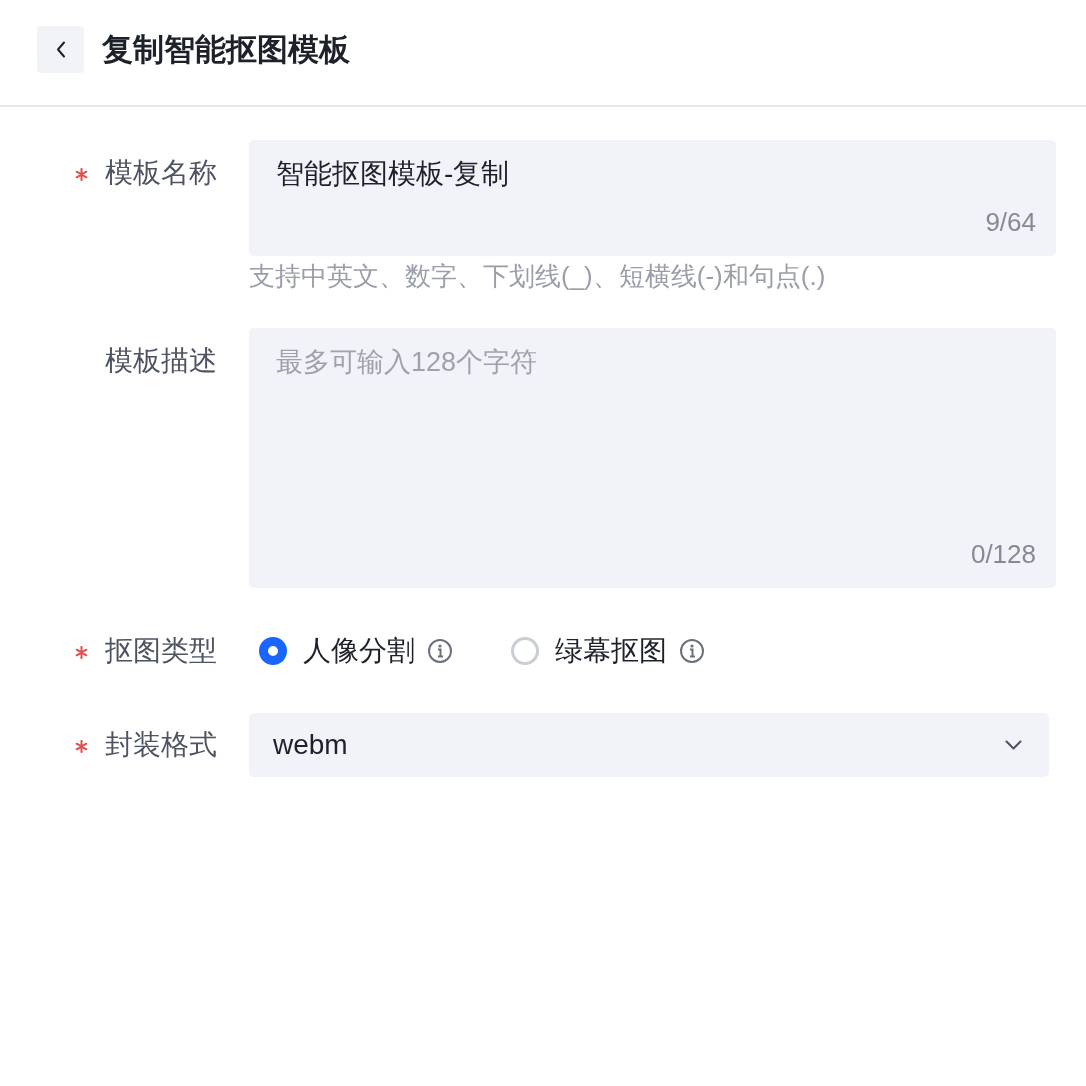  Describe the element at coordinates (161, 173) in the screenshot. I see `field-label: 模板名称` at that location.